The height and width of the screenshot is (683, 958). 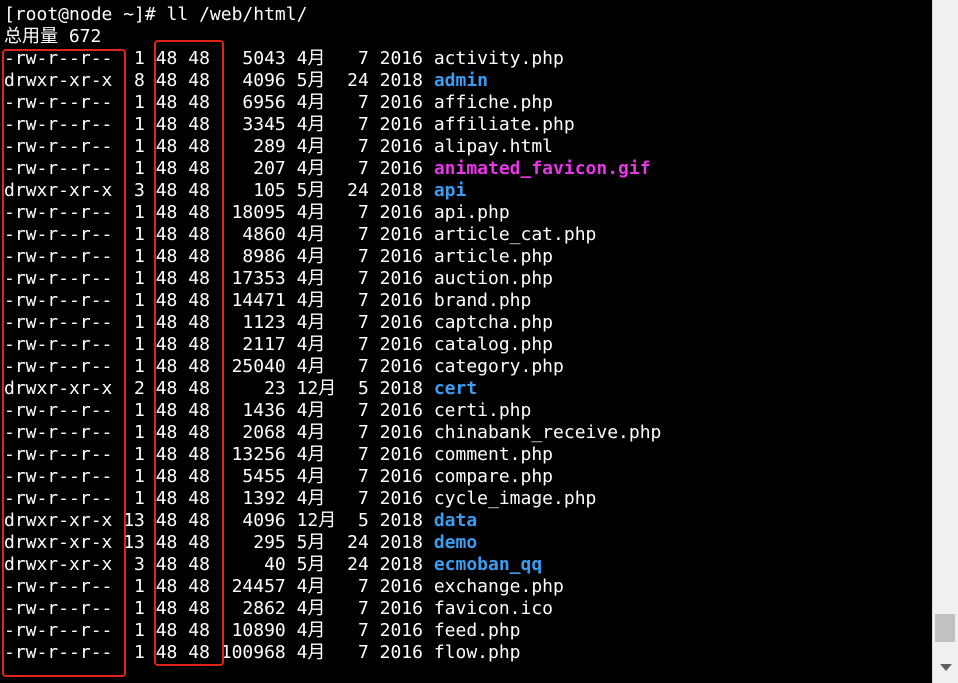 I want to click on file-entry-name: category.php, so click(x=498, y=366).